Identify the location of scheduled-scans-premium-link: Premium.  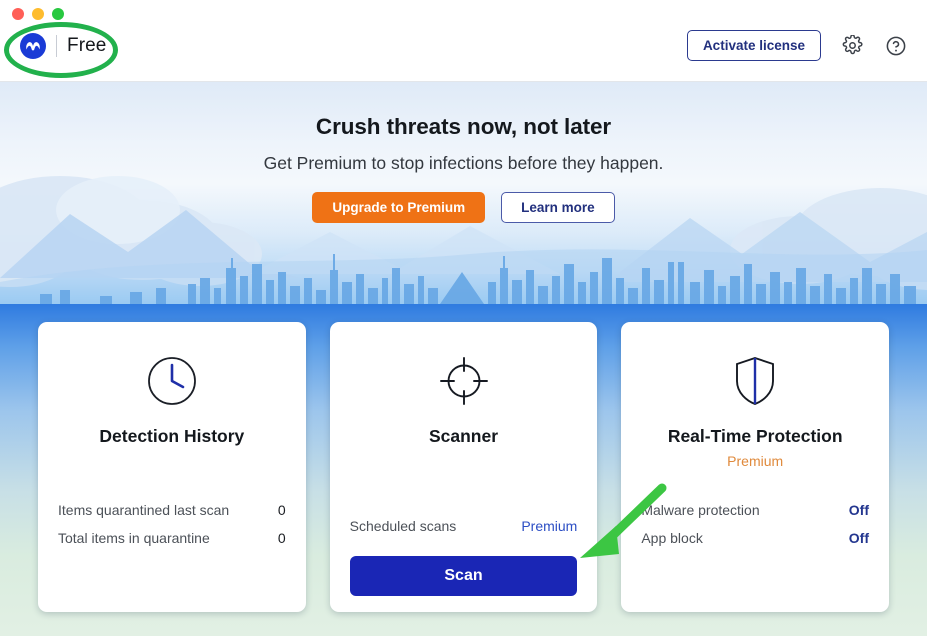
(549, 526).